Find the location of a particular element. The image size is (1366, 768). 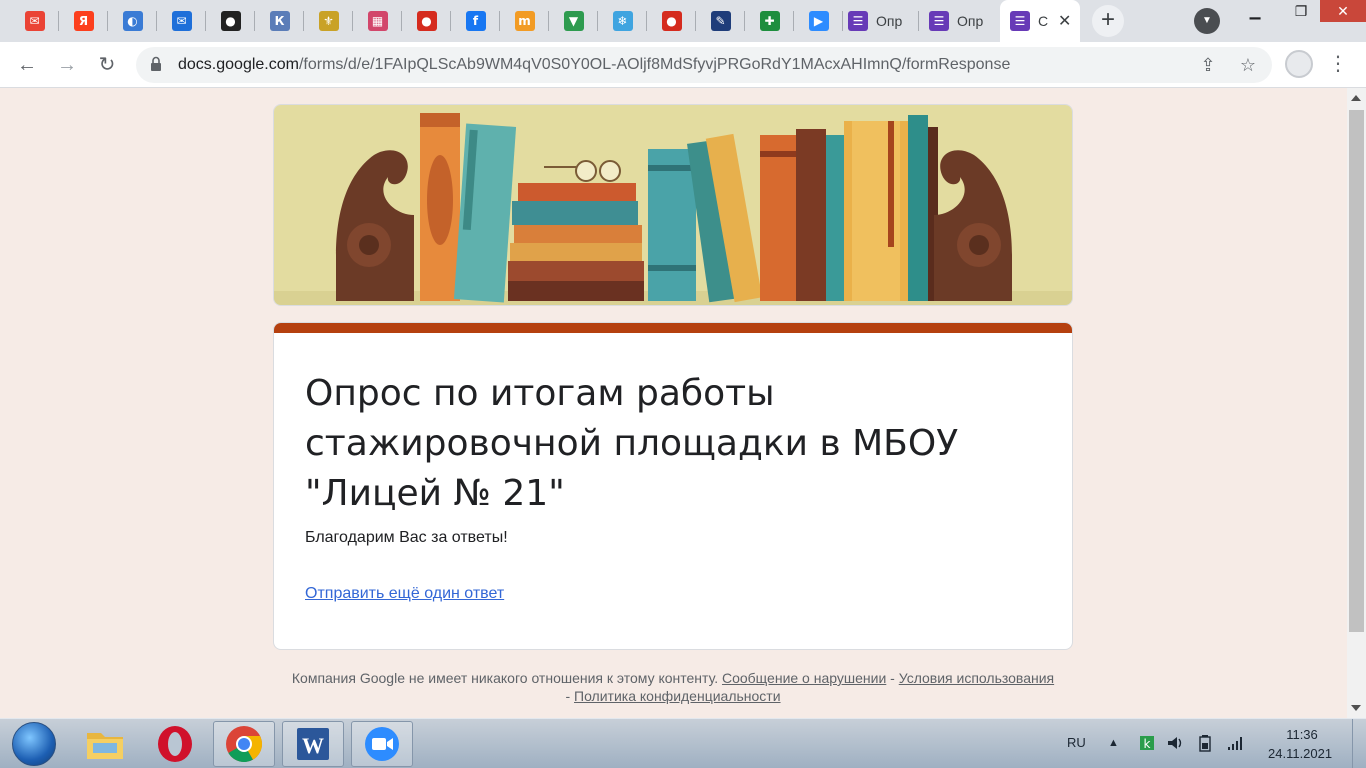

page-scrollbar is located at coordinates (1356, 403).